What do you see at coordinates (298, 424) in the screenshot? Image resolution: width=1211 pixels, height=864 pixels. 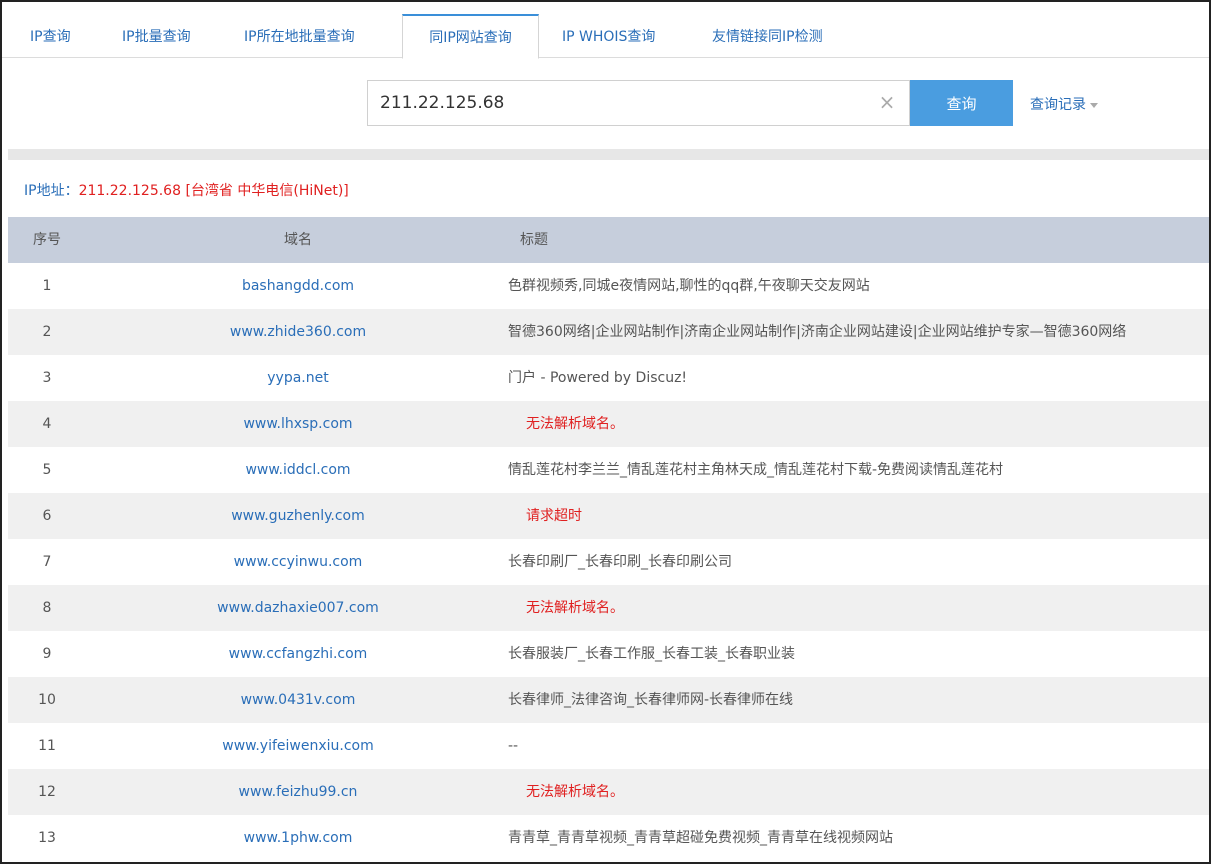 I see `domain-link: www.lhxsp.com` at bounding box center [298, 424].